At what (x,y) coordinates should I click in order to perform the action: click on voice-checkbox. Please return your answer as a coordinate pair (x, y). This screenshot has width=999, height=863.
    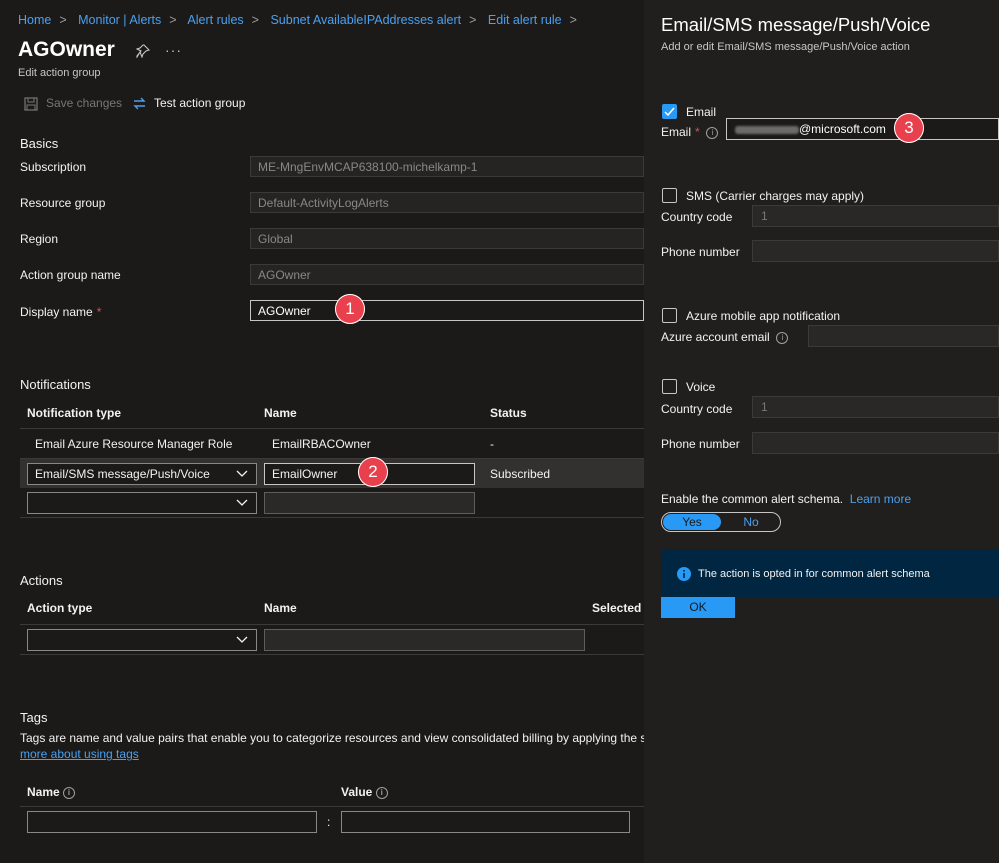
    Looking at the image, I should click on (669, 386).